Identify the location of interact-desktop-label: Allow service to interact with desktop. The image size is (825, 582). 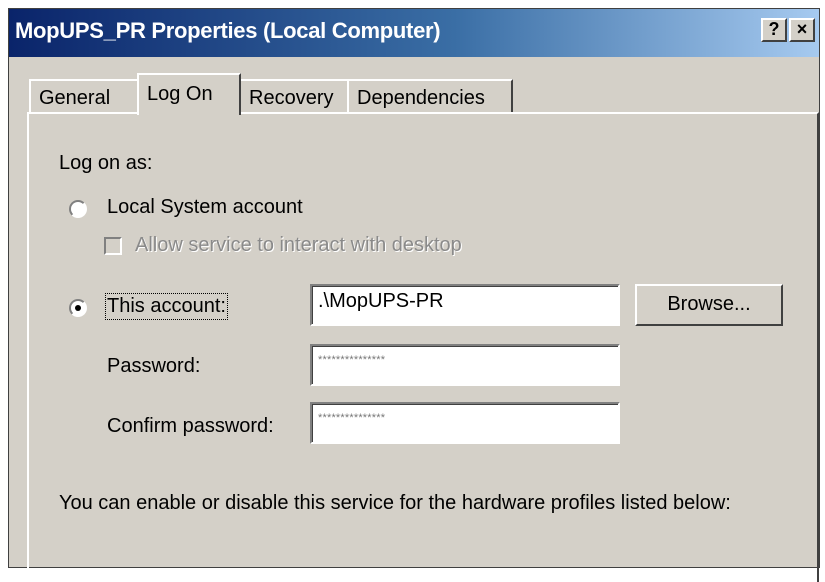
(298, 245).